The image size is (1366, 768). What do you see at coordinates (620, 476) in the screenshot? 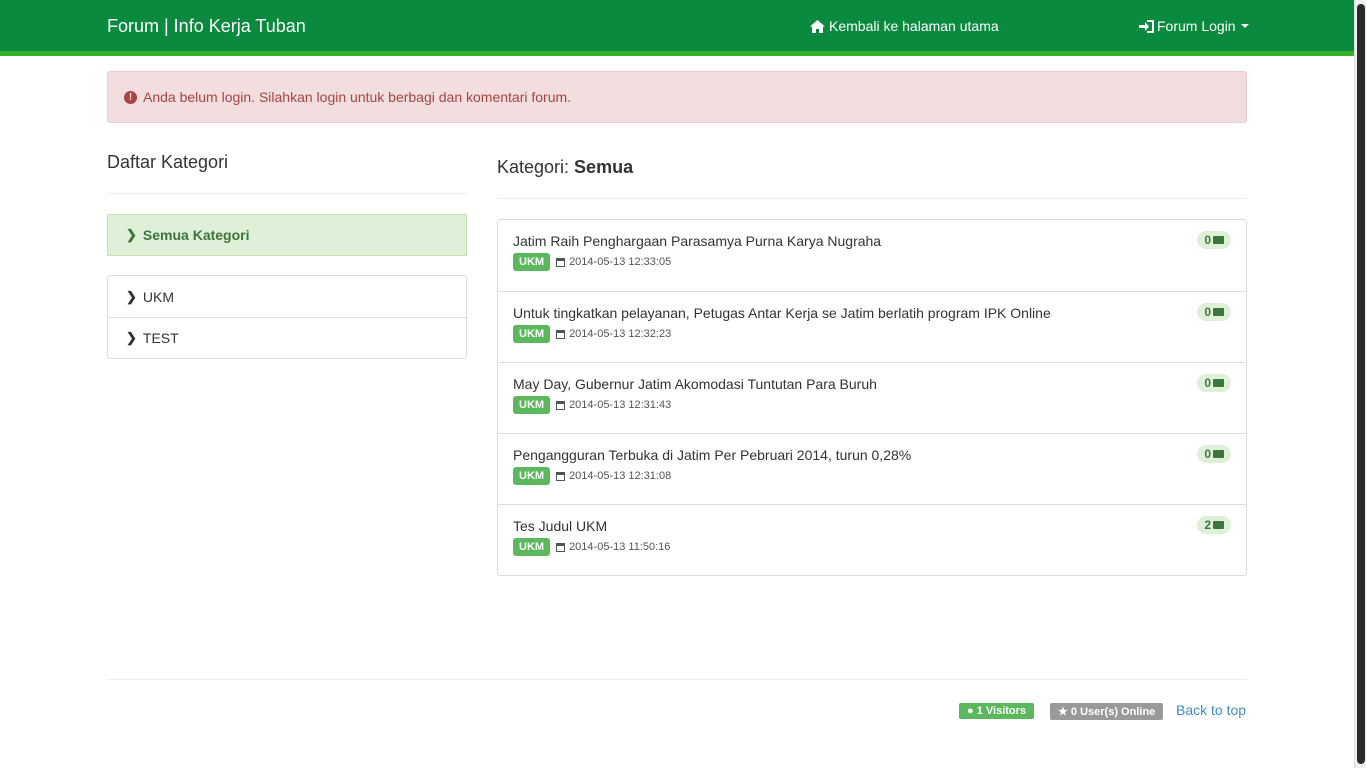
I see `topic-date: 2014-05-13 12:31:08` at bounding box center [620, 476].